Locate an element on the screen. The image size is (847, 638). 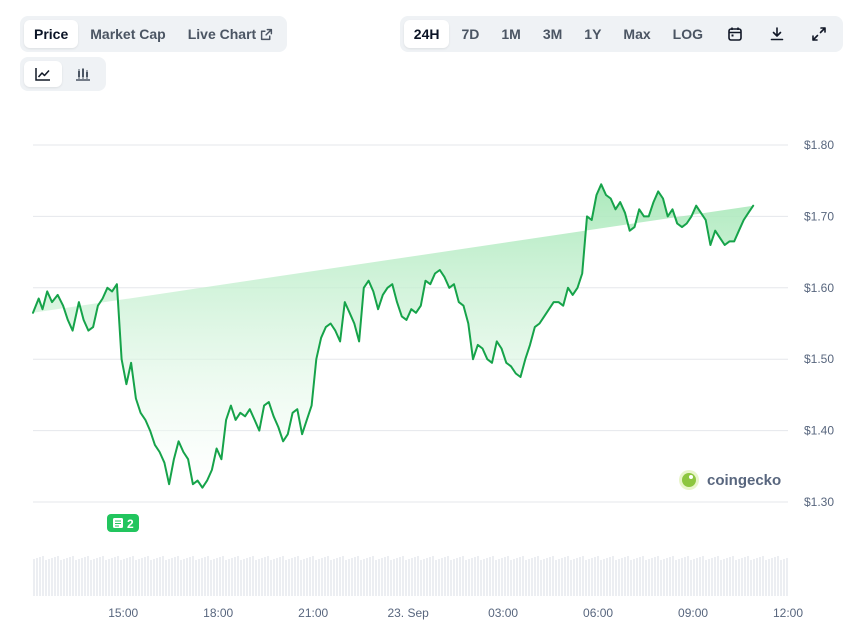
x-tick-label: 03:00 is located at coordinates (503, 613).